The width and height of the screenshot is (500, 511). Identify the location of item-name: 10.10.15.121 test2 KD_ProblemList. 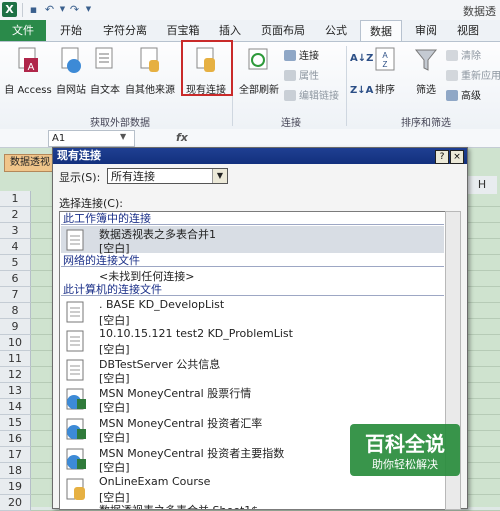
(196, 333).